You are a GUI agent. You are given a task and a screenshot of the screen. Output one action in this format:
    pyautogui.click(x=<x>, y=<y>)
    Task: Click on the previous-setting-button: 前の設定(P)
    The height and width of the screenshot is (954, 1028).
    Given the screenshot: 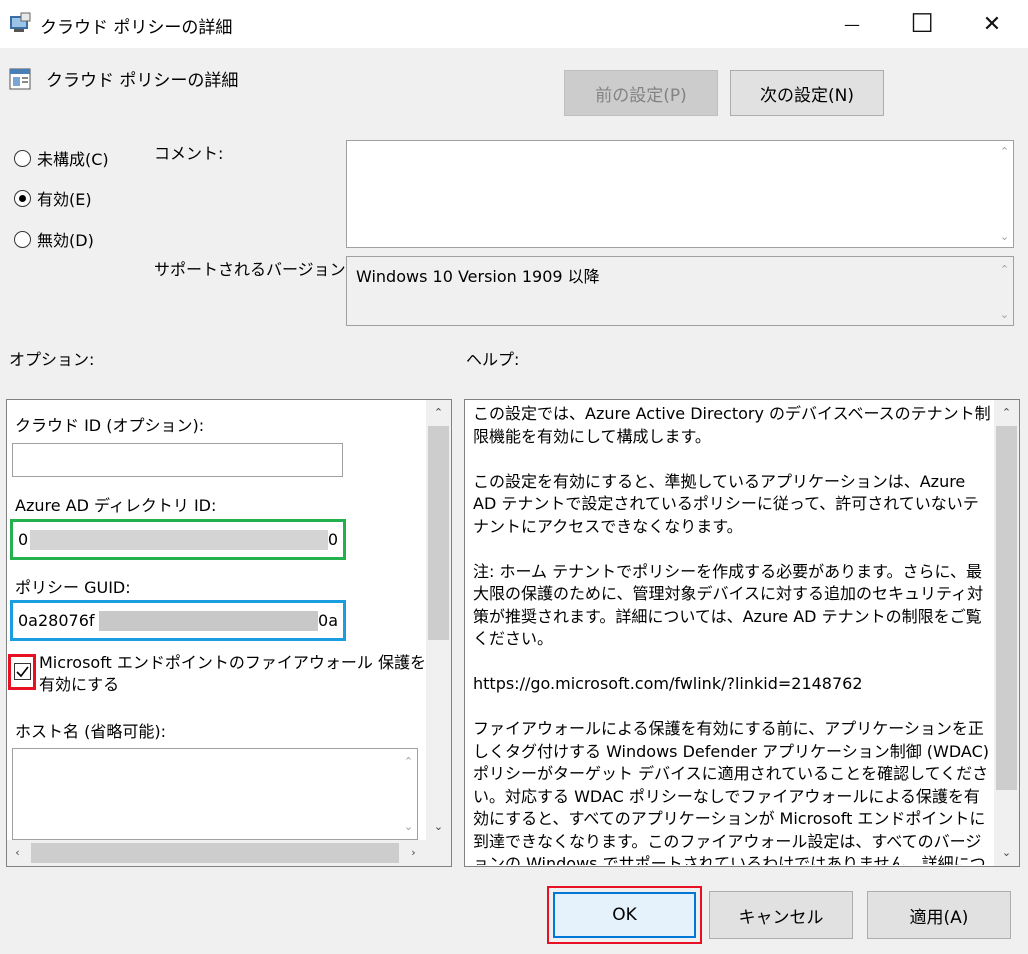 What is the action you would take?
    pyautogui.click(x=641, y=93)
    